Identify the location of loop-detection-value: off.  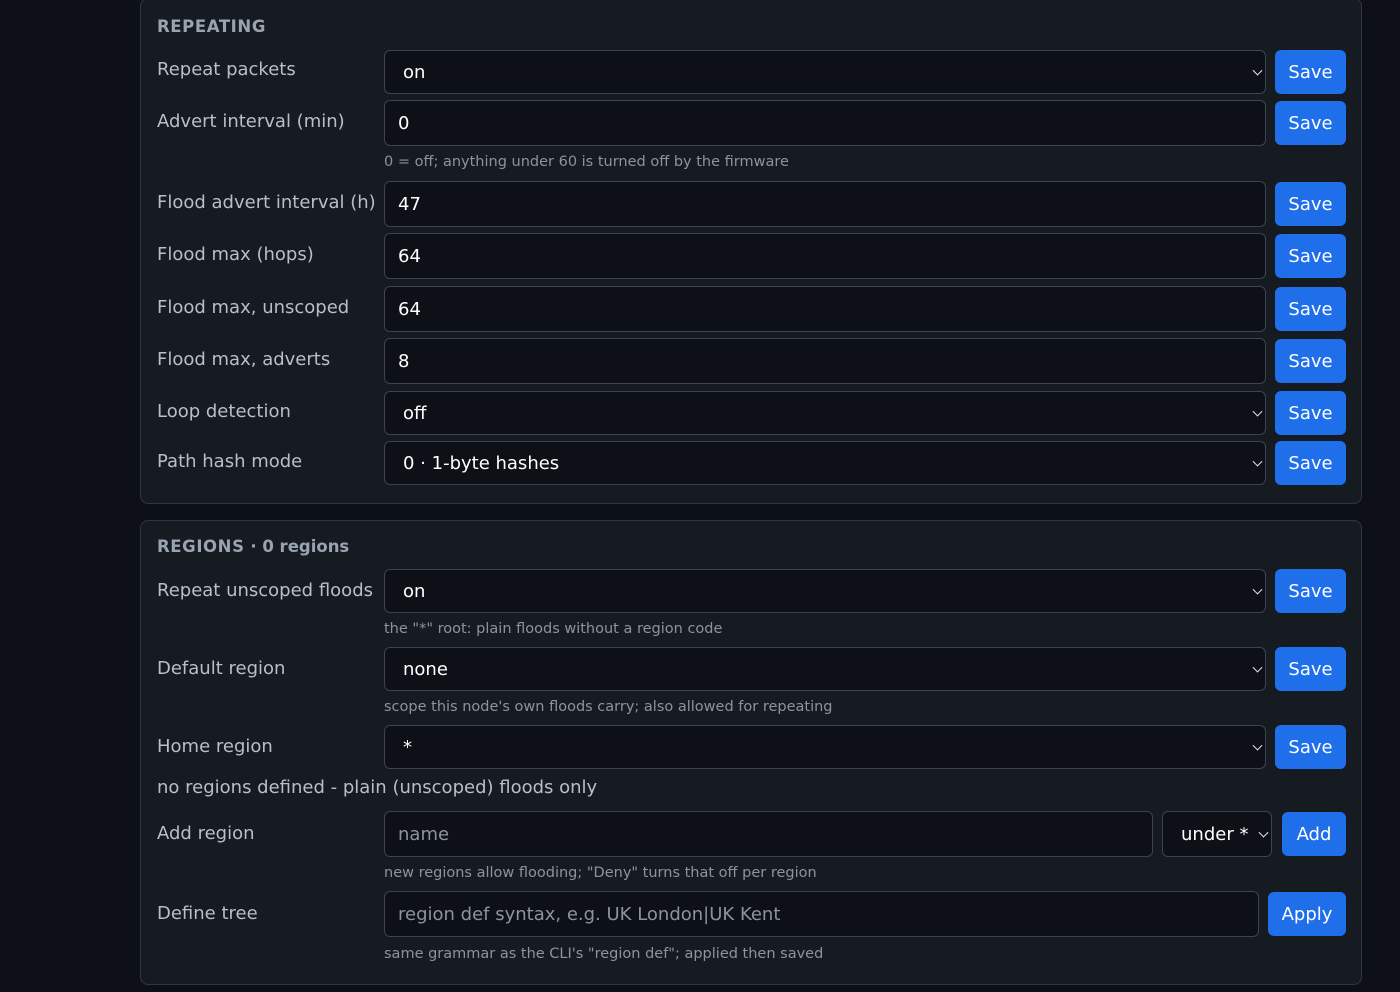
(415, 413).